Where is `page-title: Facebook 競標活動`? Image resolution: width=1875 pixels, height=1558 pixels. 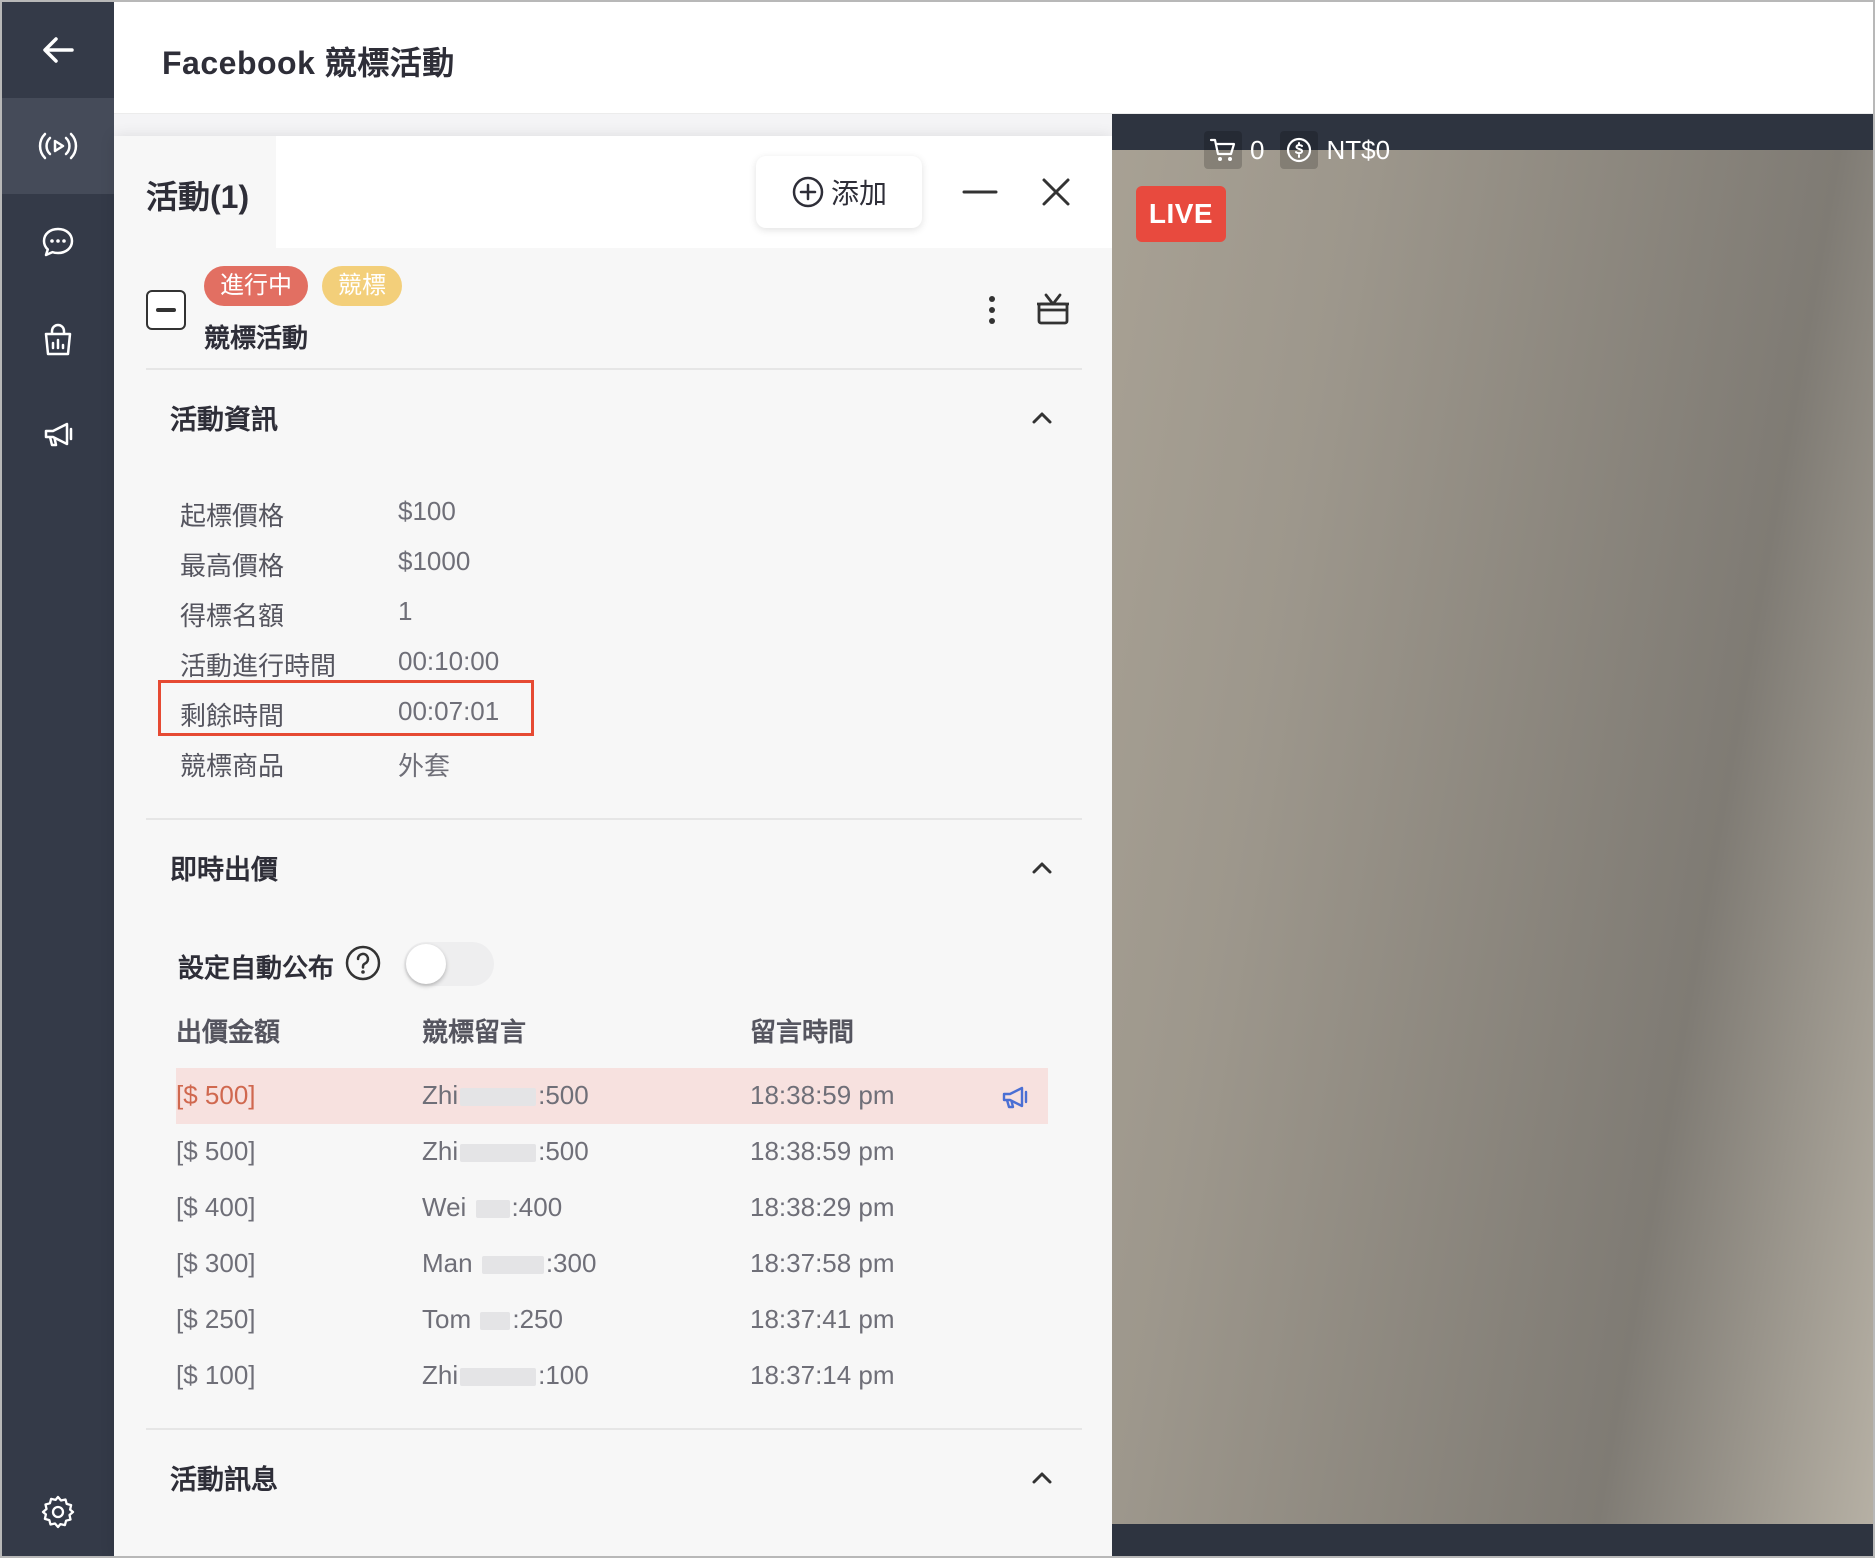
page-title: Facebook 競標活動 is located at coordinates (308, 63).